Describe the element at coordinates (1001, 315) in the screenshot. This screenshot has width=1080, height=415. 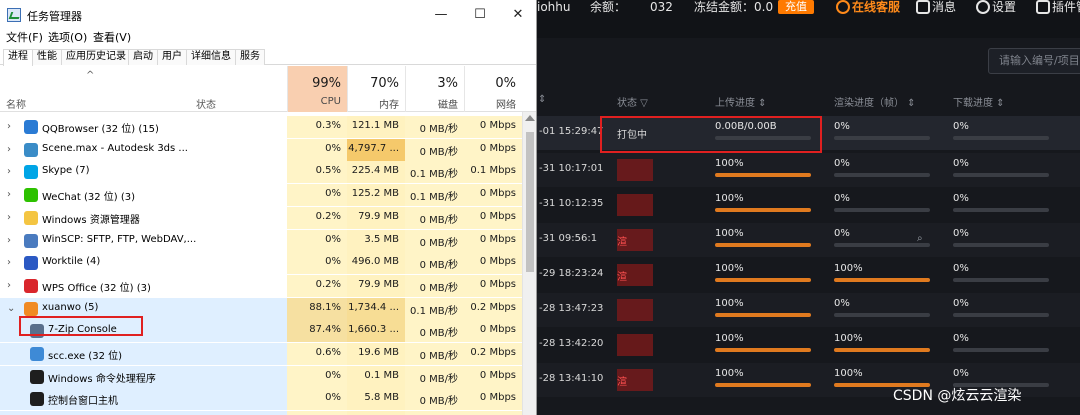
I see `download-progress-bar` at that location.